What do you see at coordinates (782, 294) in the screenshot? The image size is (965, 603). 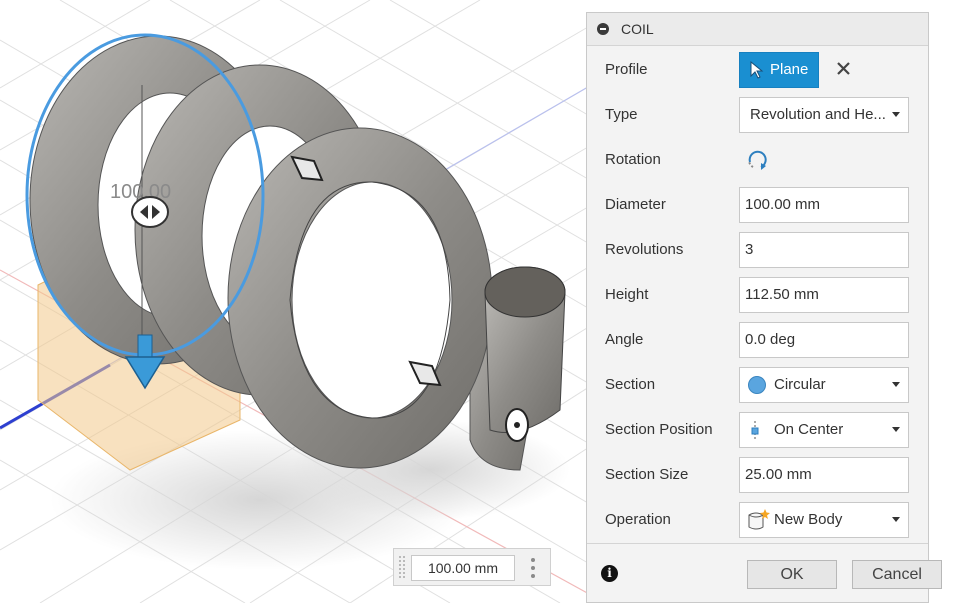 I see `height-value: 112.50 mm` at bounding box center [782, 294].